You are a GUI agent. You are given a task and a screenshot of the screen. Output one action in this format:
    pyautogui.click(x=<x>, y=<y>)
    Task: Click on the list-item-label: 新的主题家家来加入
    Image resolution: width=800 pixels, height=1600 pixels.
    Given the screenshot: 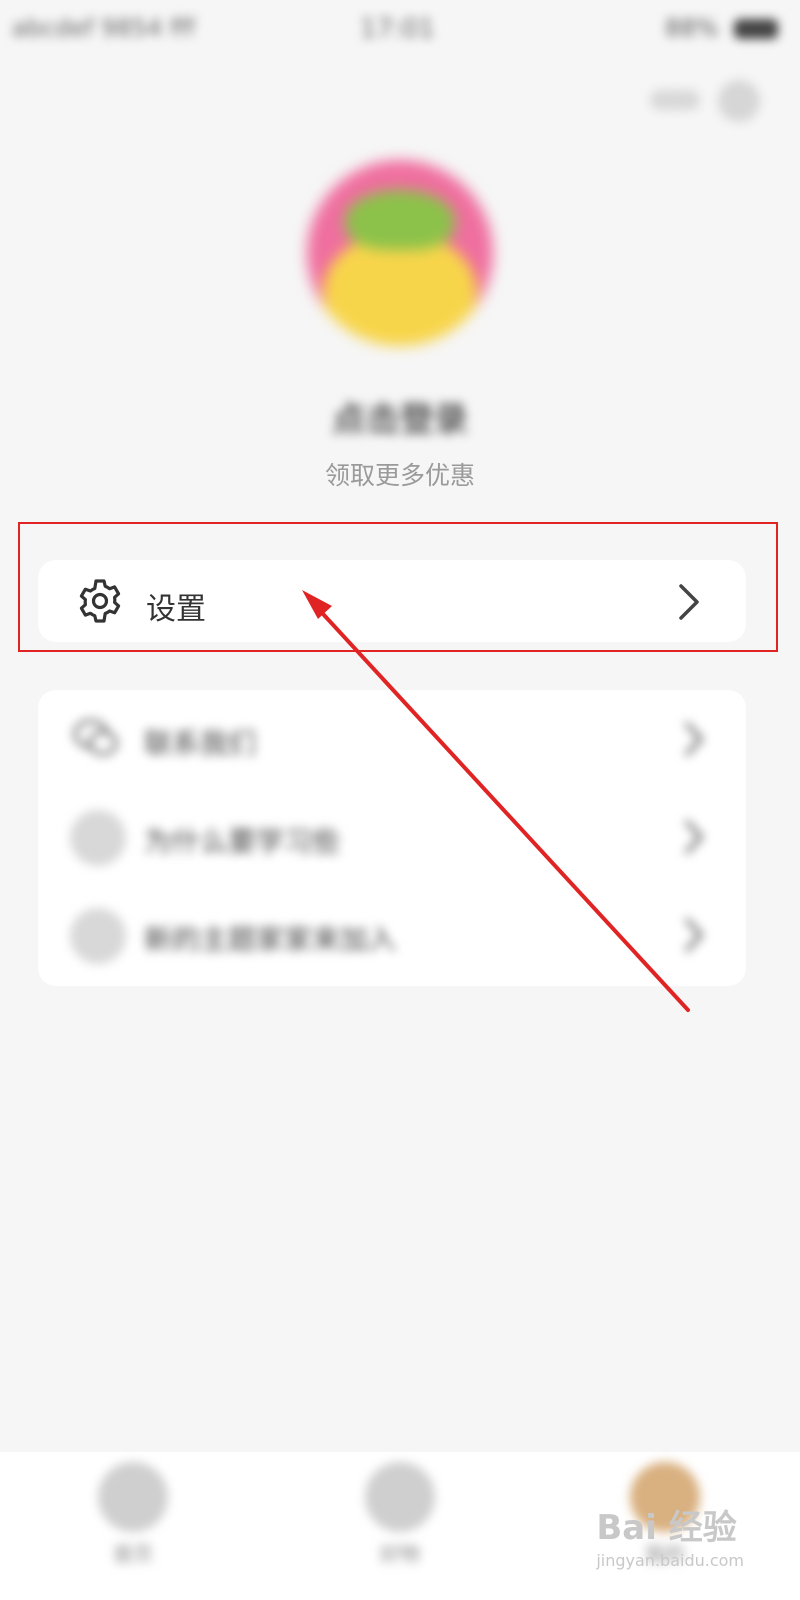 What is the action you would take?
    pyautogui.click(x=270, y=939)
    